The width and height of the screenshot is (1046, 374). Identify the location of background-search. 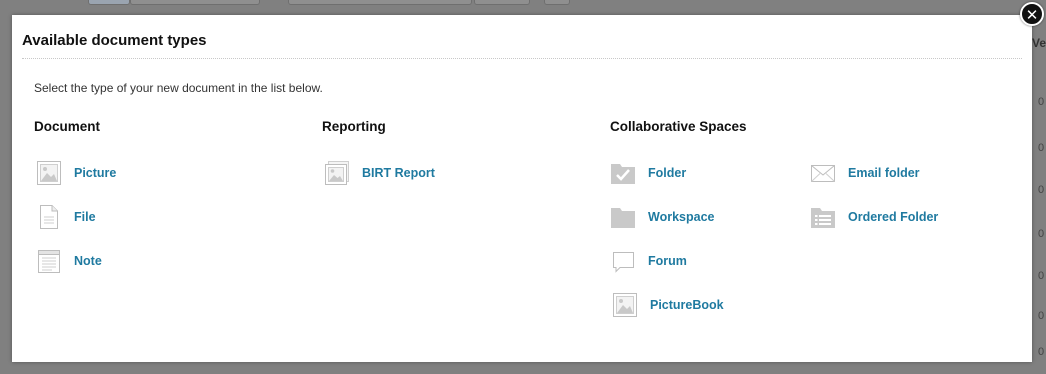
(380, 2).